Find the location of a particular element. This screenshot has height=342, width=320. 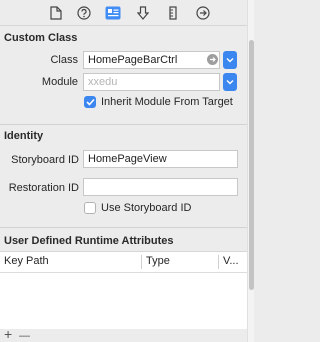

attributes-icon is located at coordinates (143, 13).